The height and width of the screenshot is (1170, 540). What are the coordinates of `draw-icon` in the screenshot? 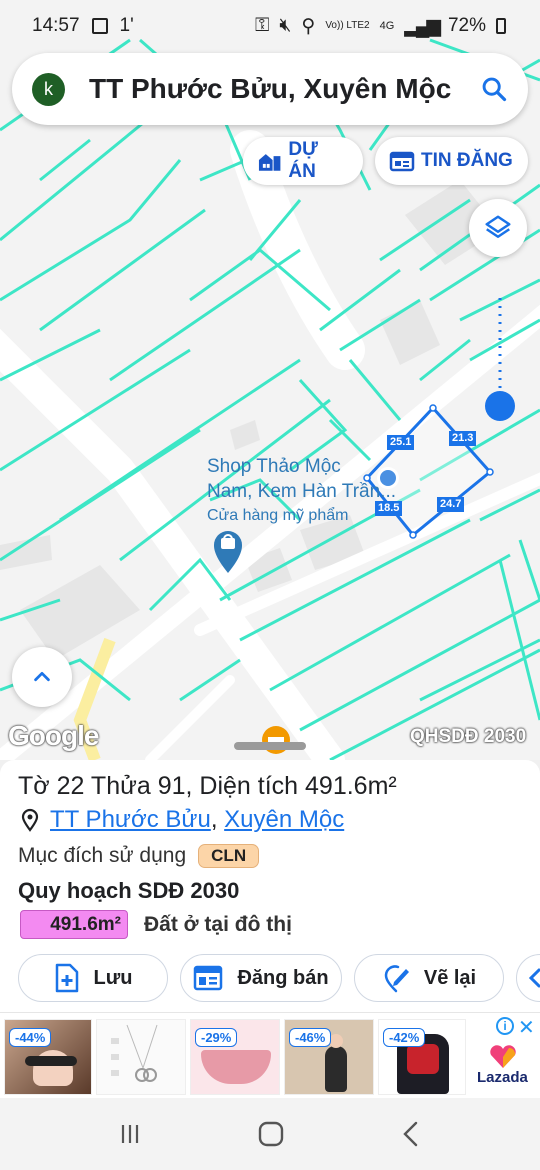 It's located at (396, 979).